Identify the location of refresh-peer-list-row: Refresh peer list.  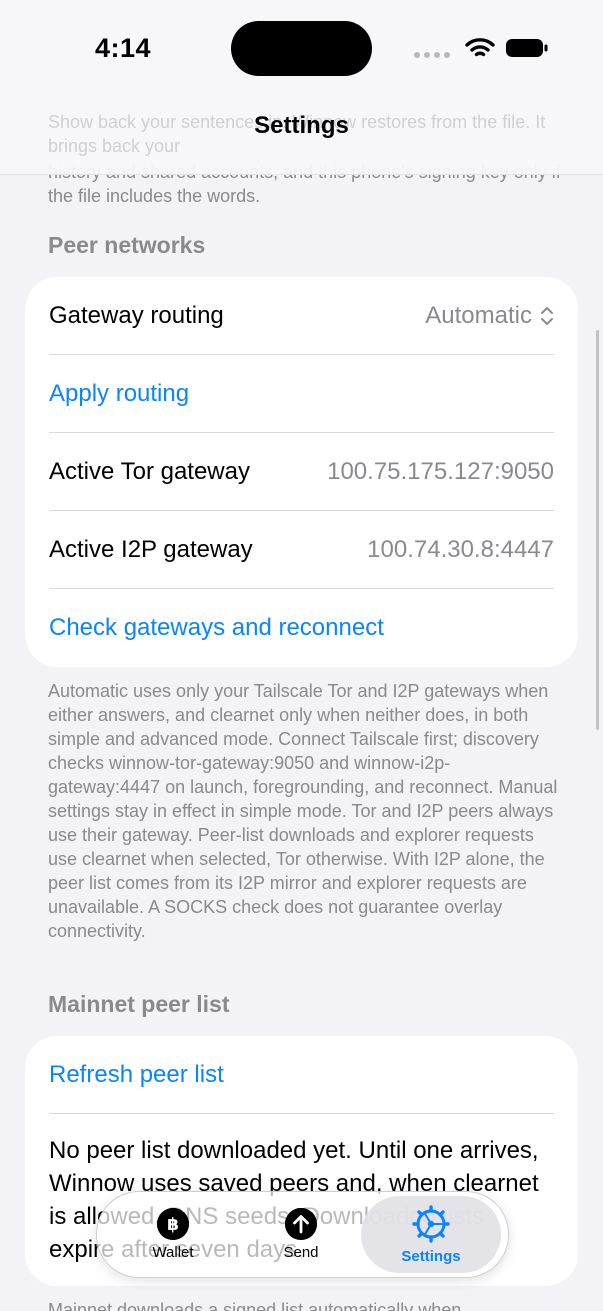
(301, 1075).